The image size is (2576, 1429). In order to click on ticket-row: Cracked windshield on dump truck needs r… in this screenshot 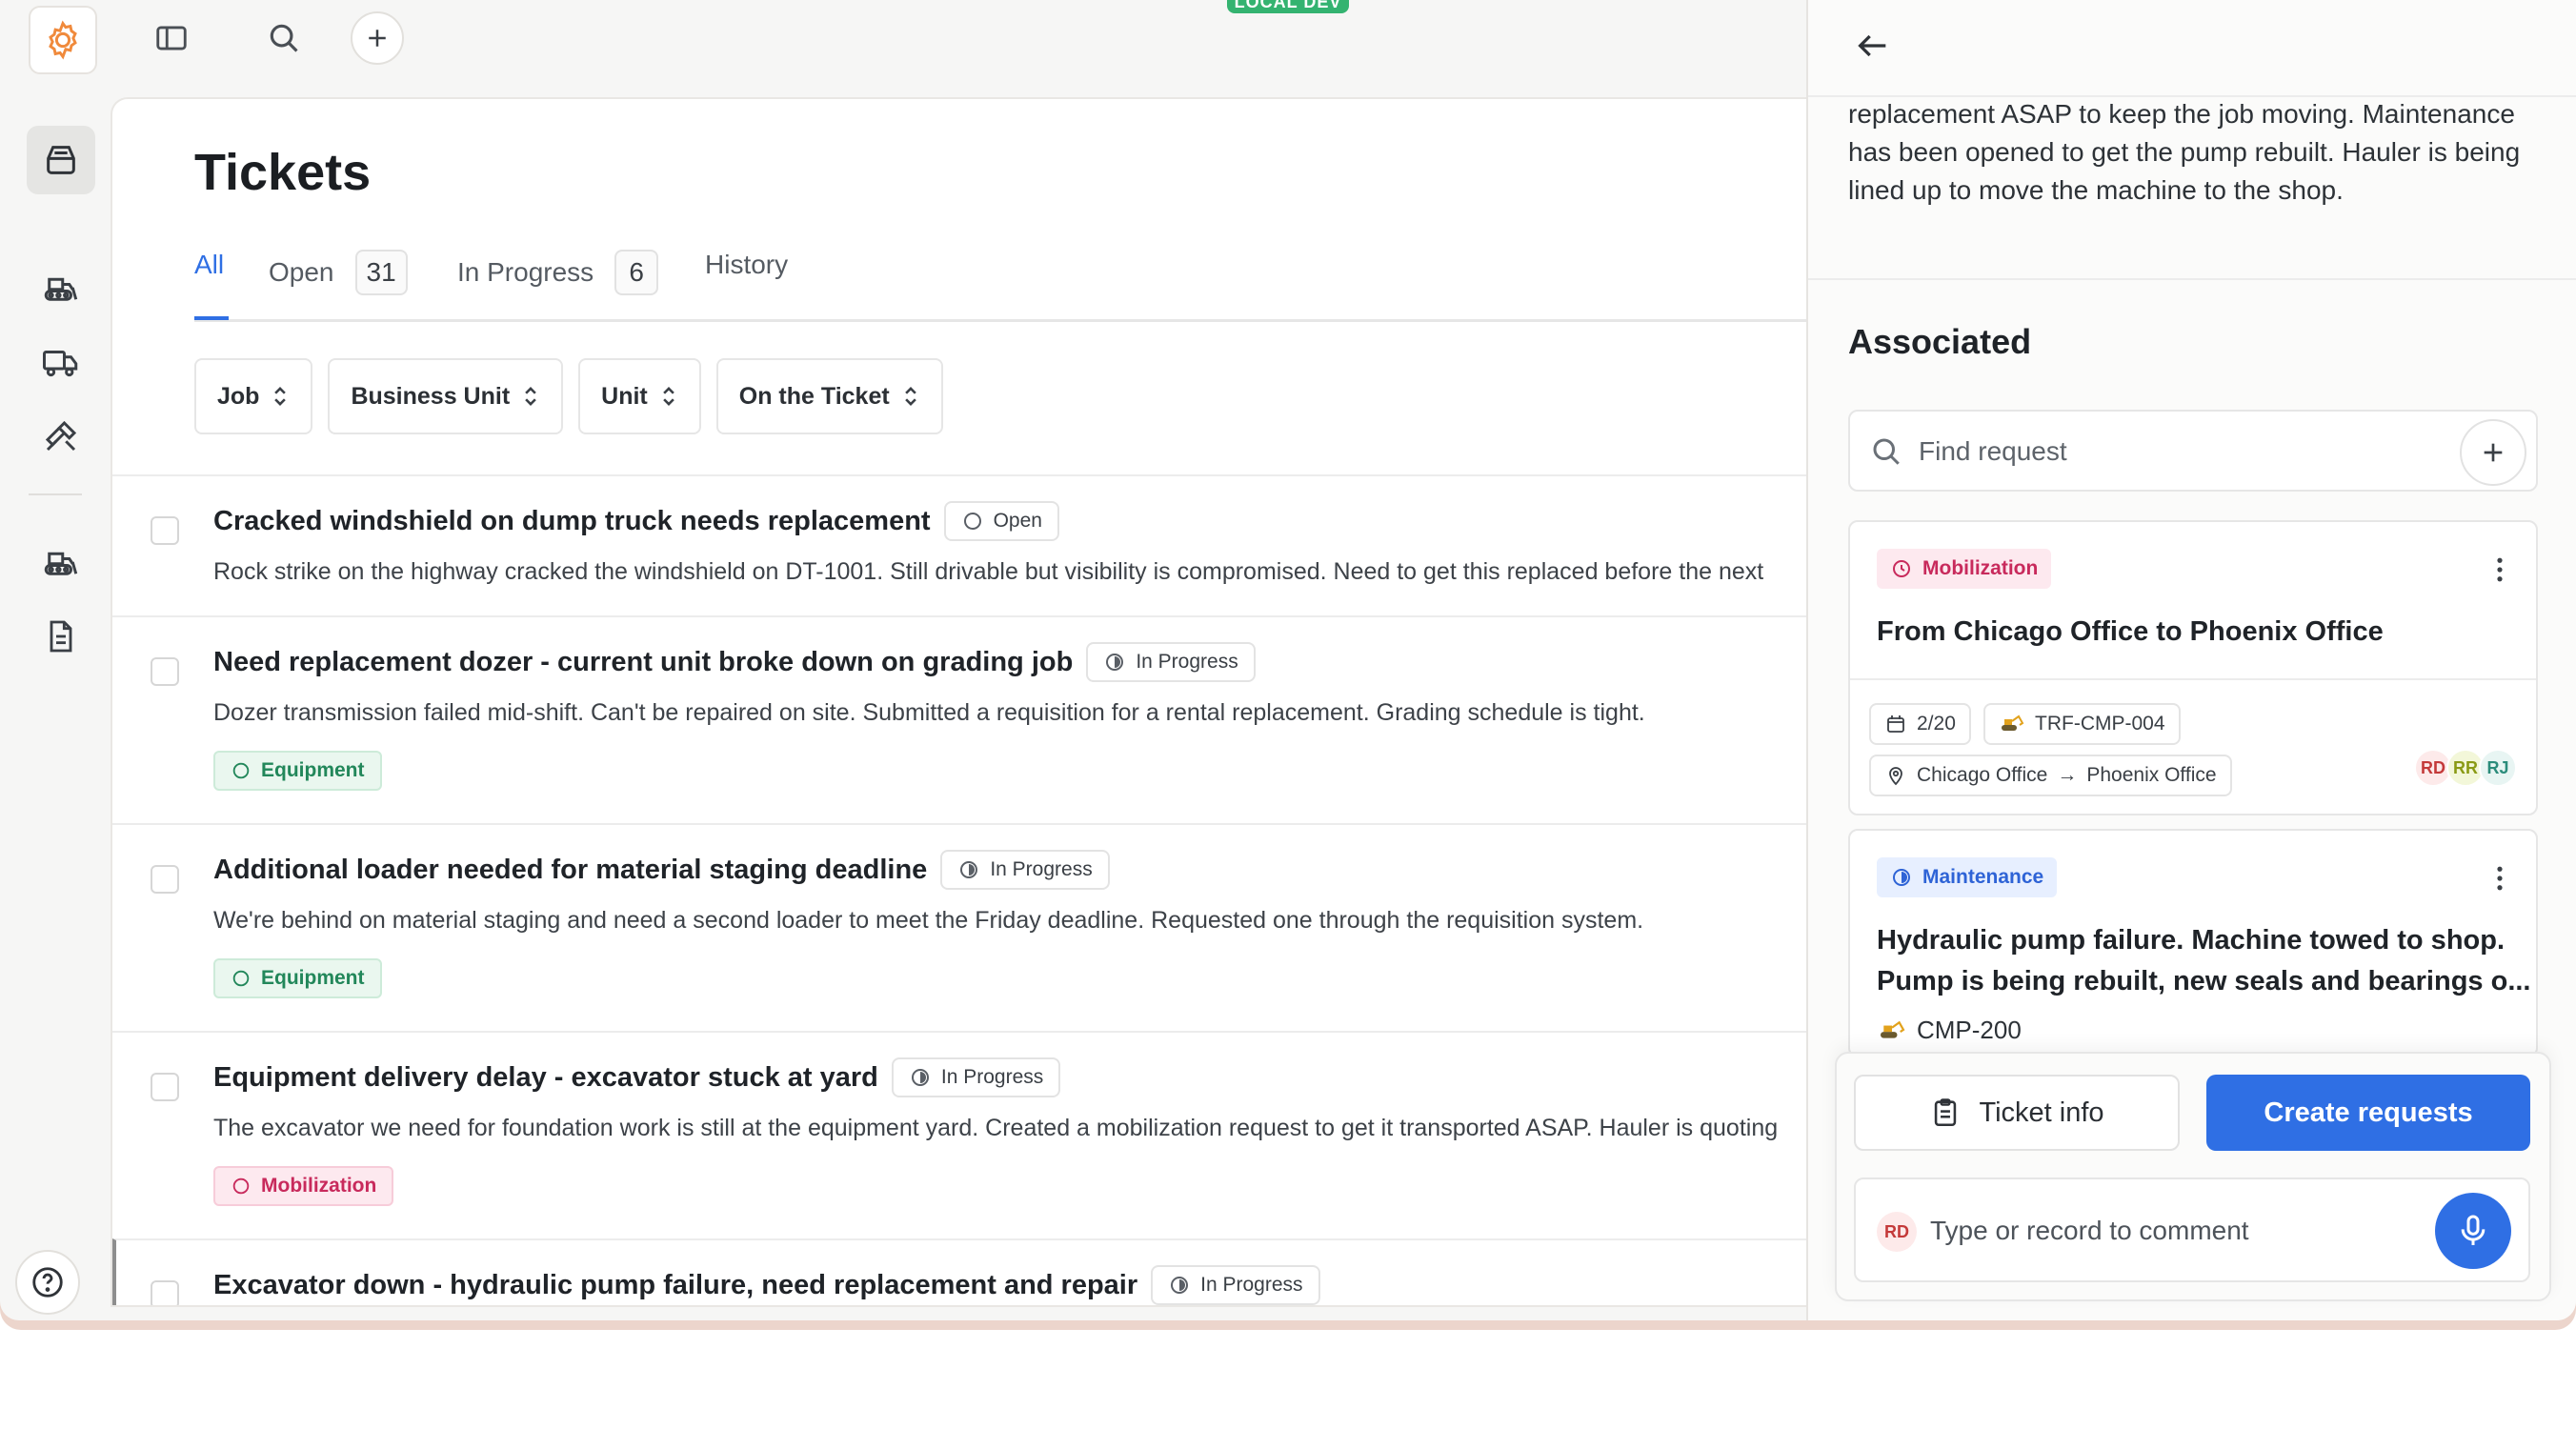, I will do `click(959, 544)`.